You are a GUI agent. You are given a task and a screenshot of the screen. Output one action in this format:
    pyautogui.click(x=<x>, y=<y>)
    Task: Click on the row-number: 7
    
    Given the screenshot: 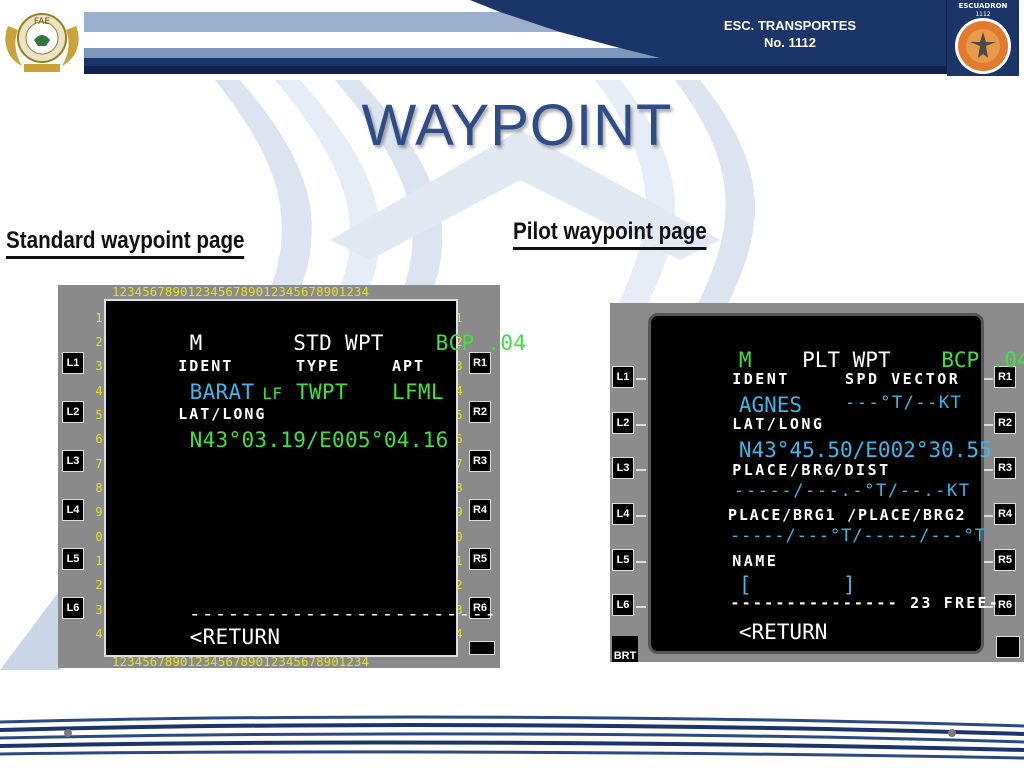 What is the action you would take?
    pyautogui.click(x=99, y=464)
    